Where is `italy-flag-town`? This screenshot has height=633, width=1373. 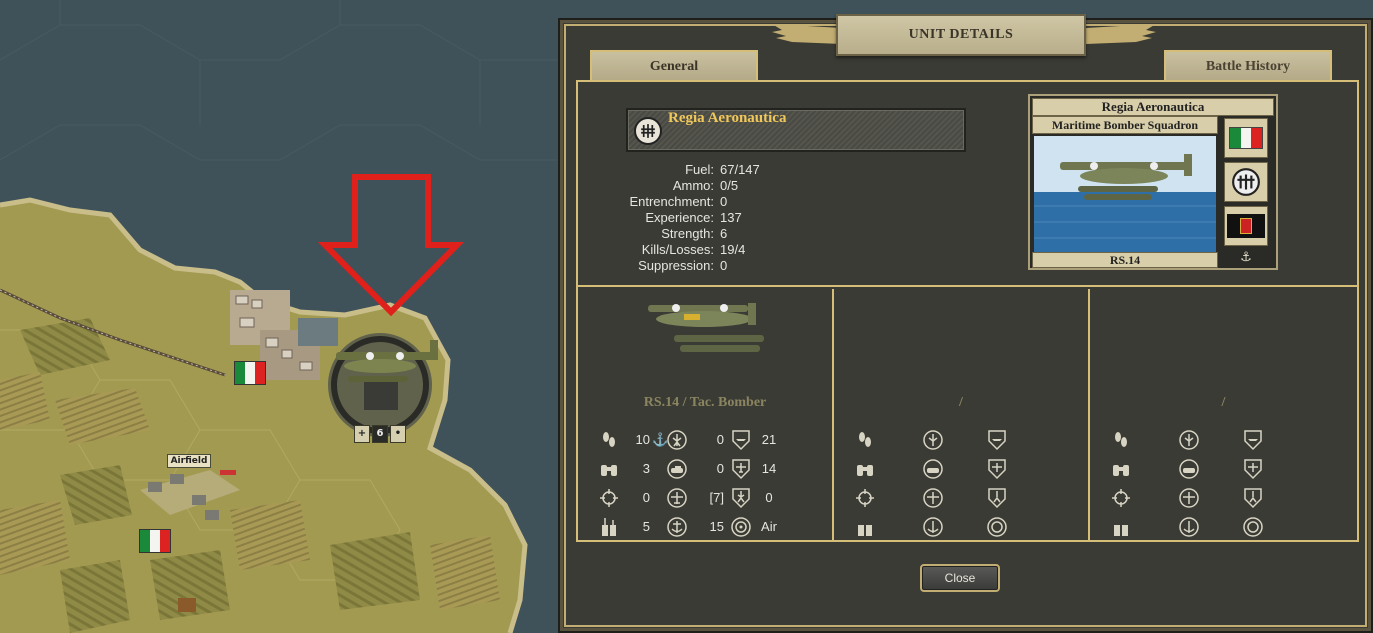 italy-flag-town is located at coordinates (250, 373).